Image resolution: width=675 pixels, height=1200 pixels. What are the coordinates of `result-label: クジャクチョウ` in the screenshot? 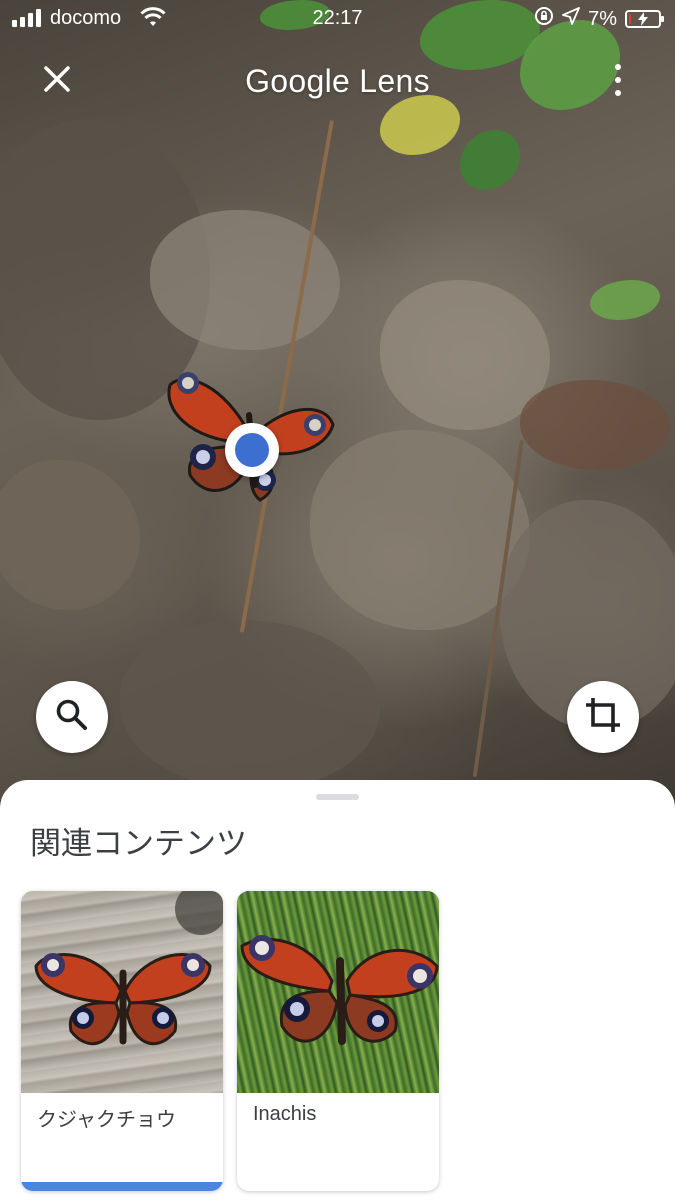 It's located at (106, 1119).